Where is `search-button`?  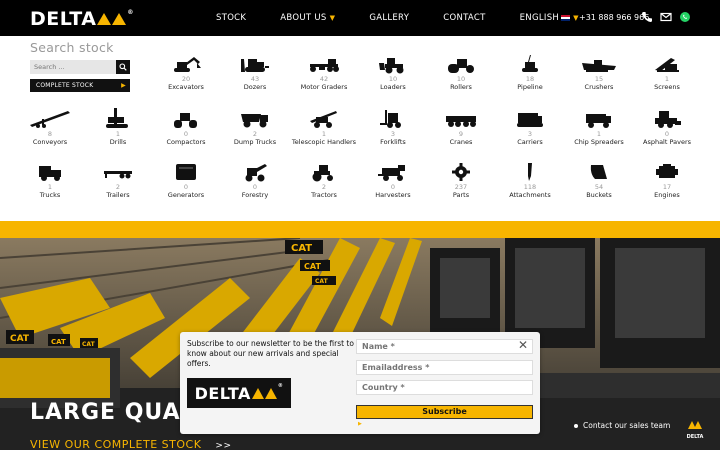 search-button is located at coordinates (123, 67).